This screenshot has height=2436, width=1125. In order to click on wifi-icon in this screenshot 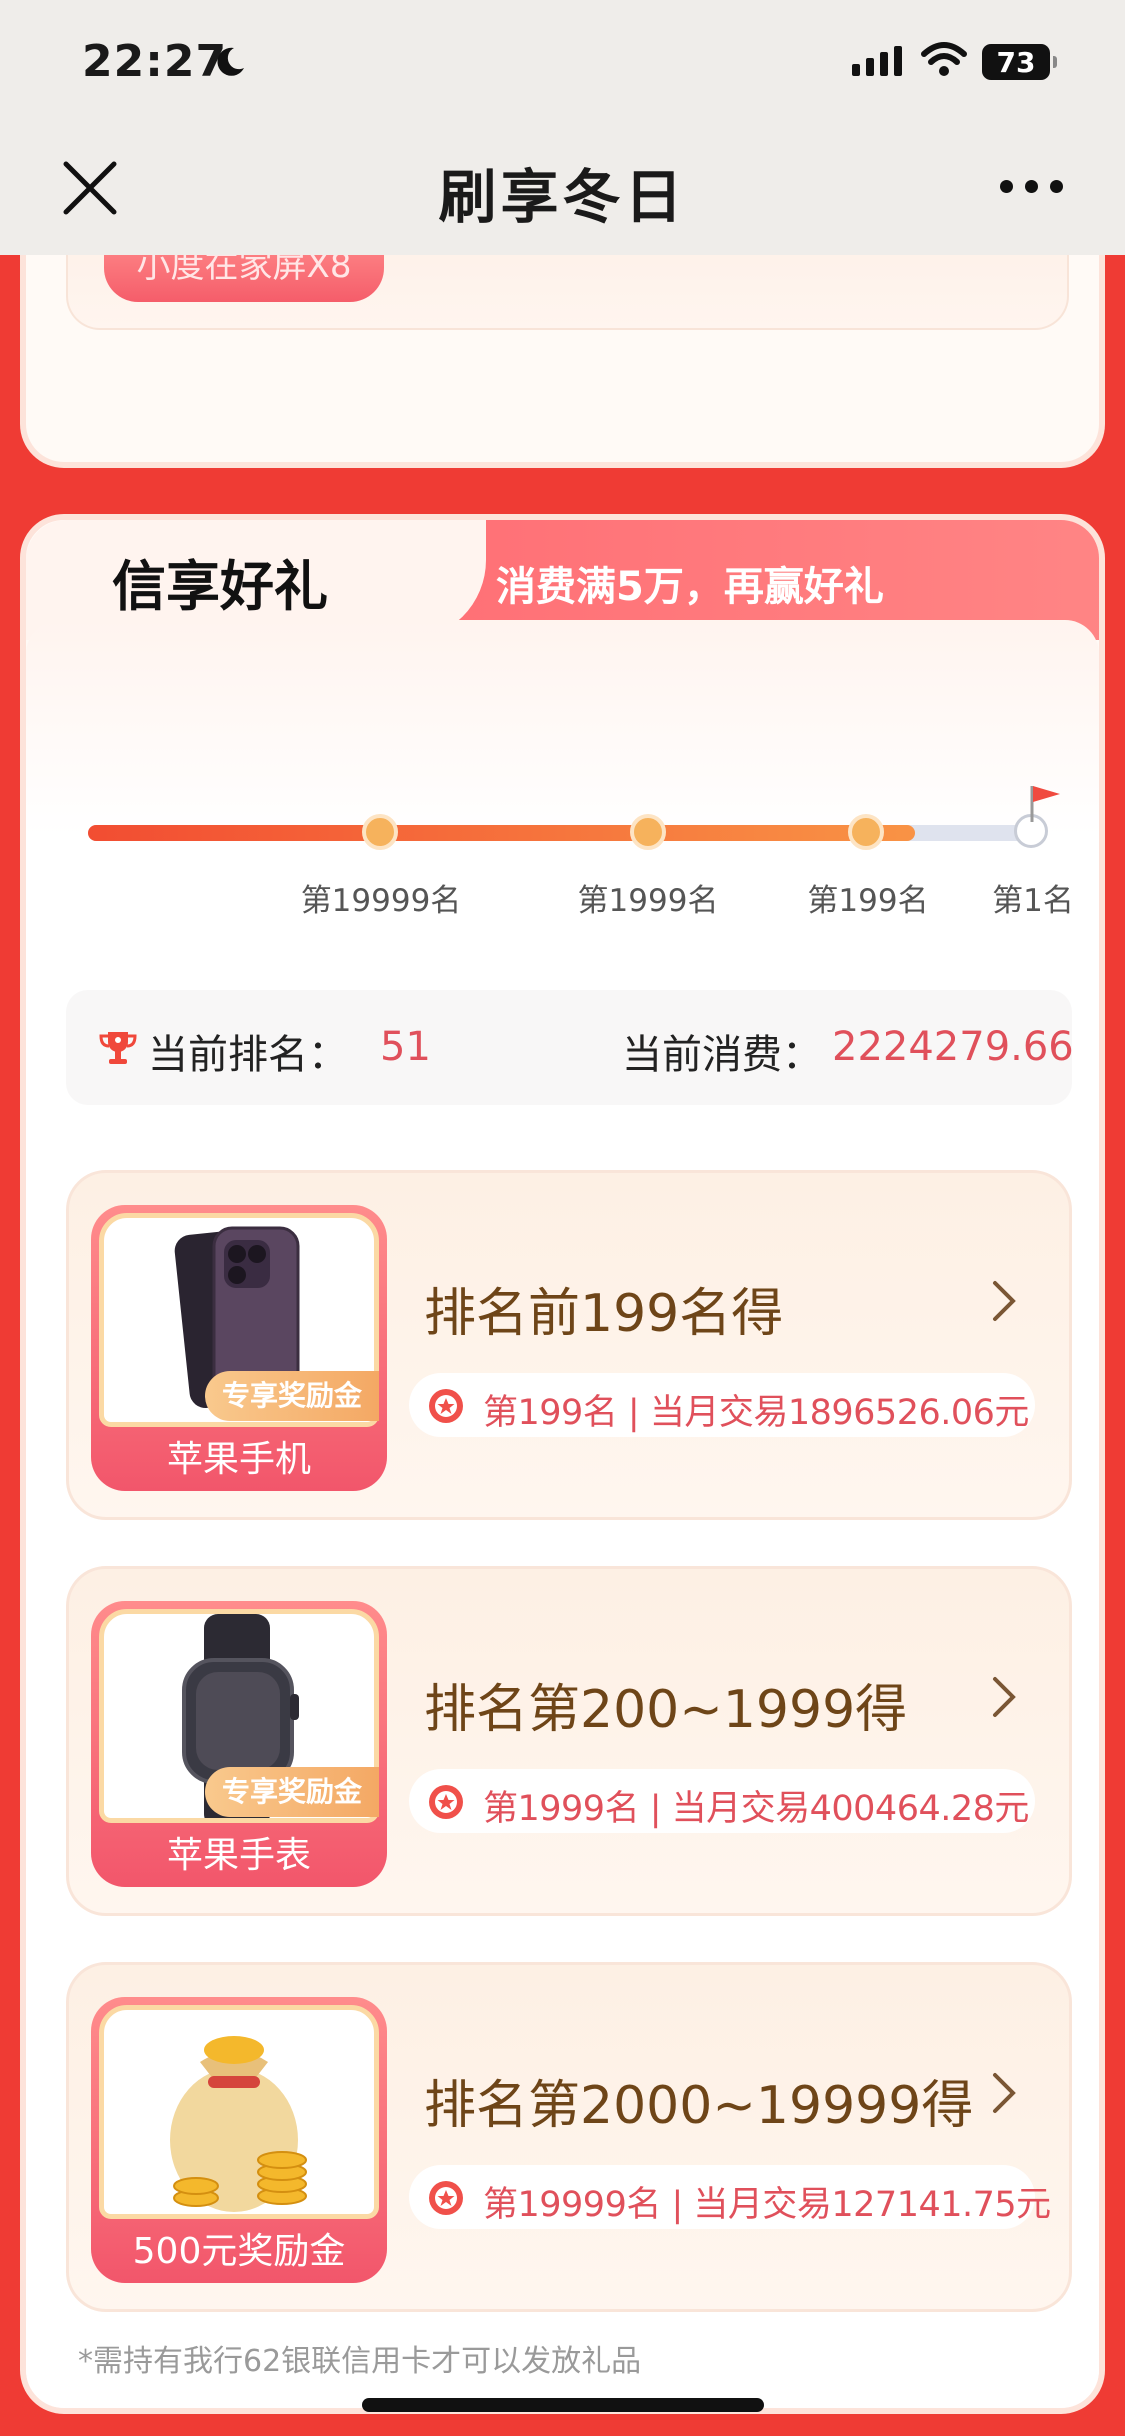, I will do `click(944, 59)`.